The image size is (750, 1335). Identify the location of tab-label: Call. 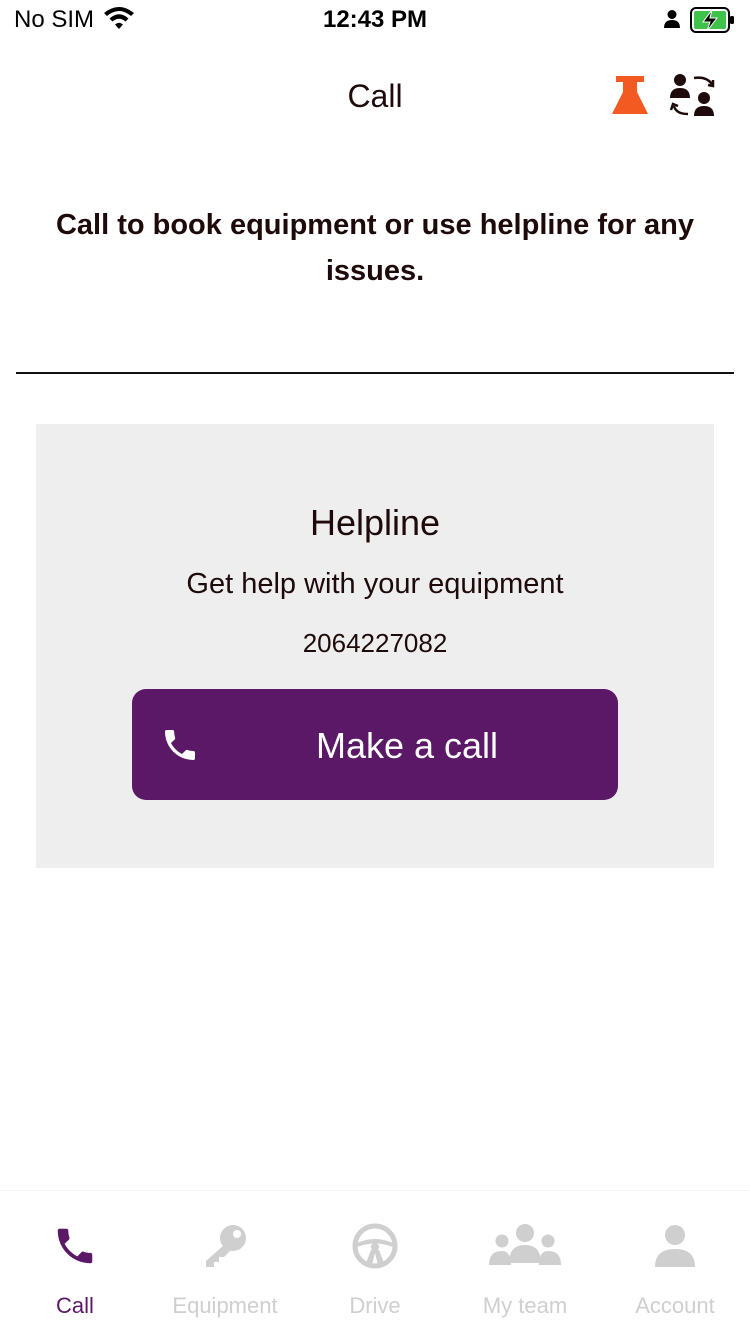
(75, 1305).